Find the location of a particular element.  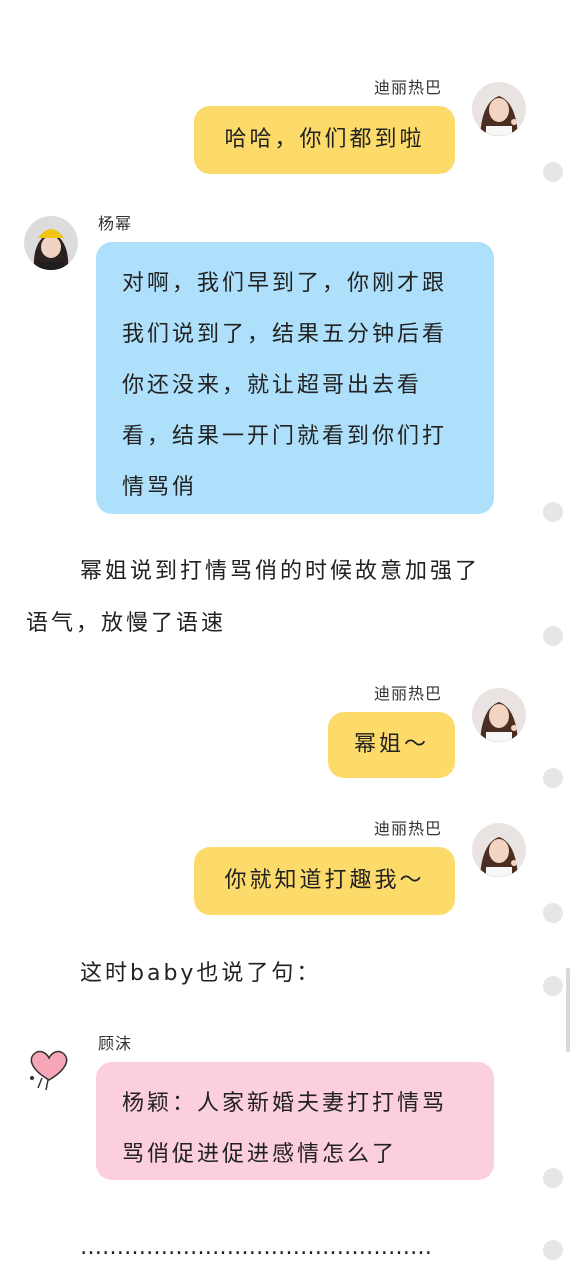

message-line: 我们说到了，结果五分钟后看 is located at coordinates (285, 334).